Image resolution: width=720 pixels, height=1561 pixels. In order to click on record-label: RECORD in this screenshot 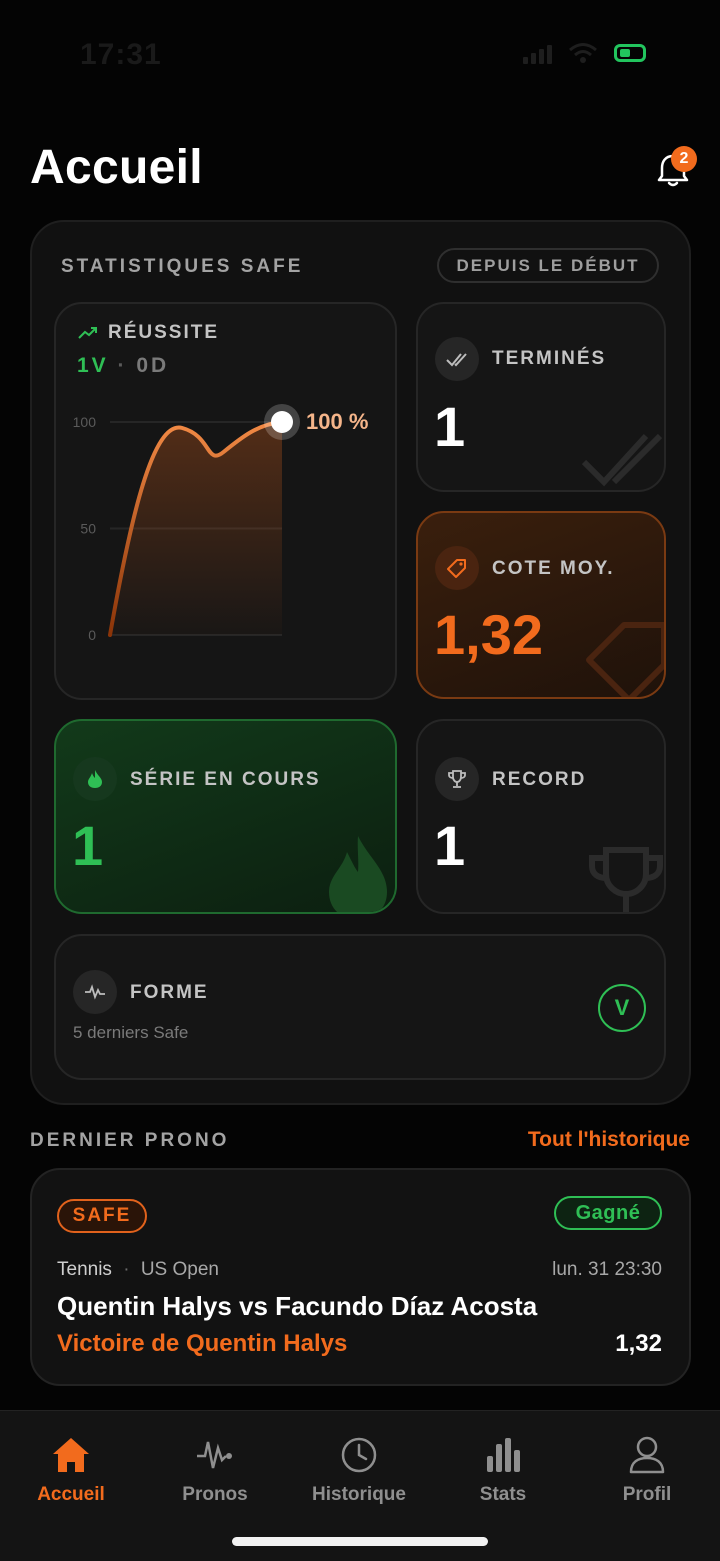, I will do `click(539, 779)`.